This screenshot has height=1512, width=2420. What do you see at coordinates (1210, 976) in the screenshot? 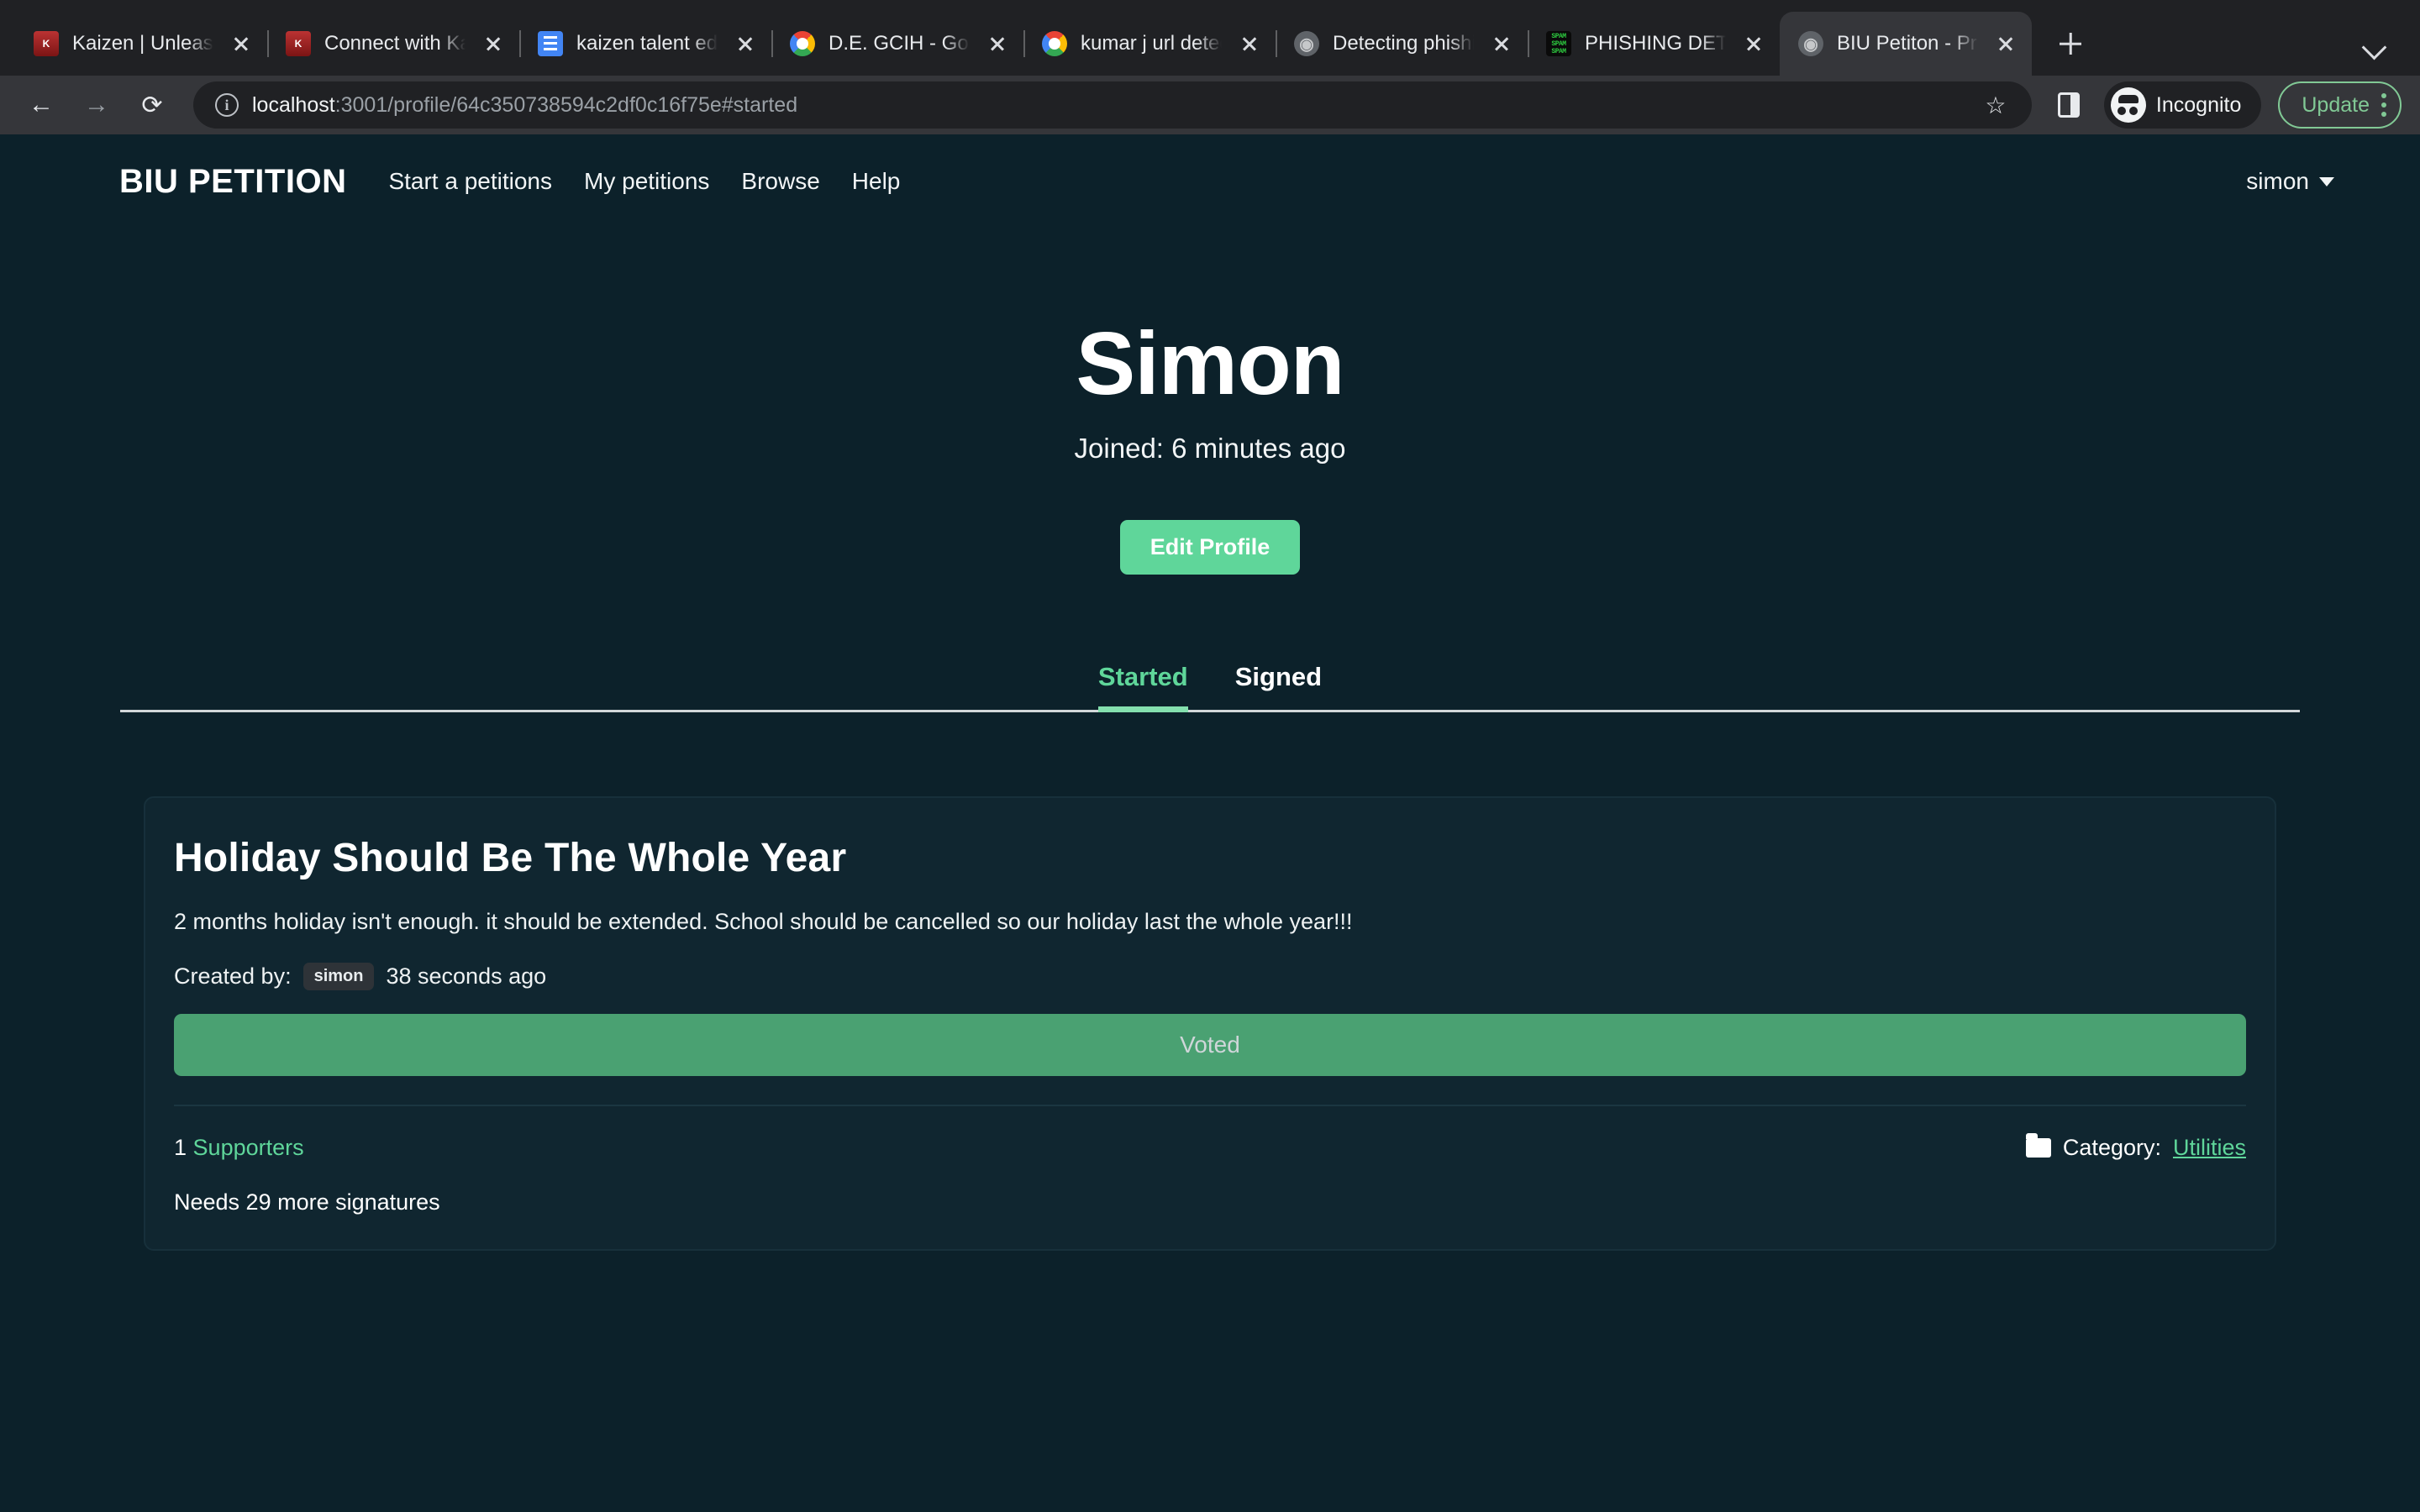
I see `petition-created-row: Created by: simon 38 seconds ago` at bounding box center [1210, 976].